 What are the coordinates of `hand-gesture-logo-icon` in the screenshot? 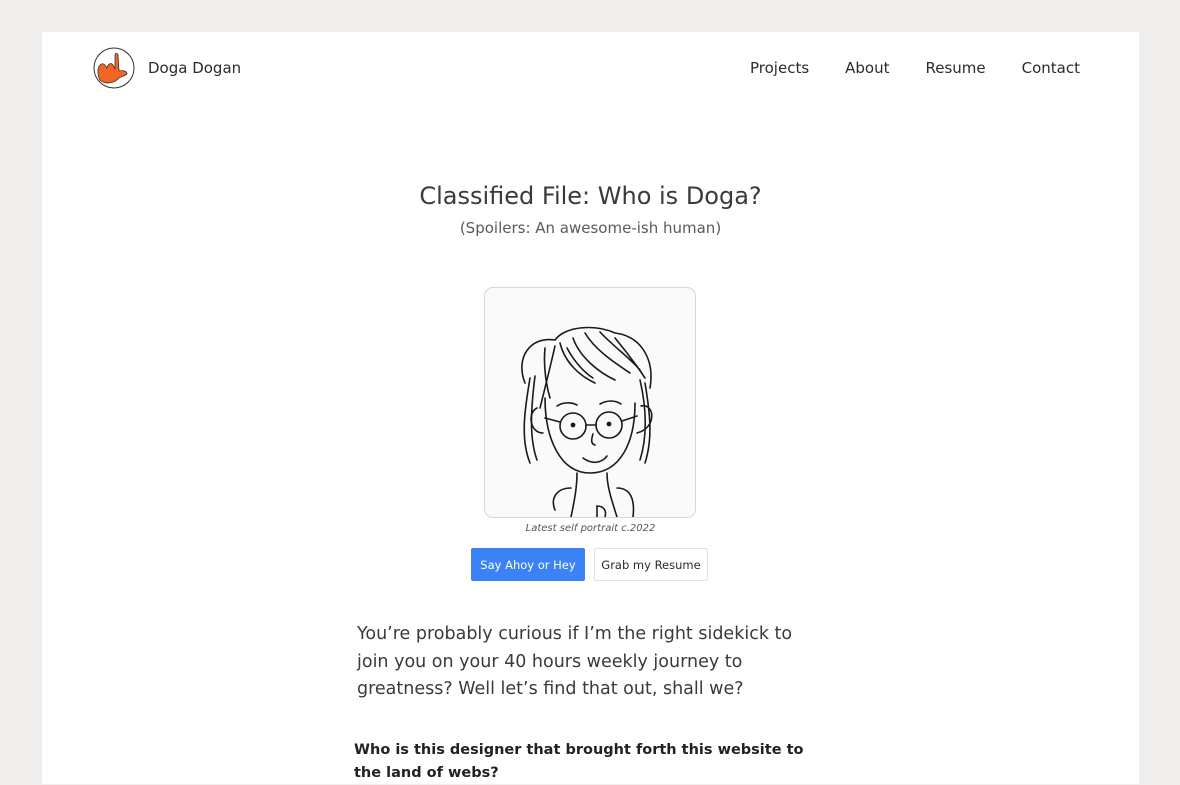 It's located at (114, 68).